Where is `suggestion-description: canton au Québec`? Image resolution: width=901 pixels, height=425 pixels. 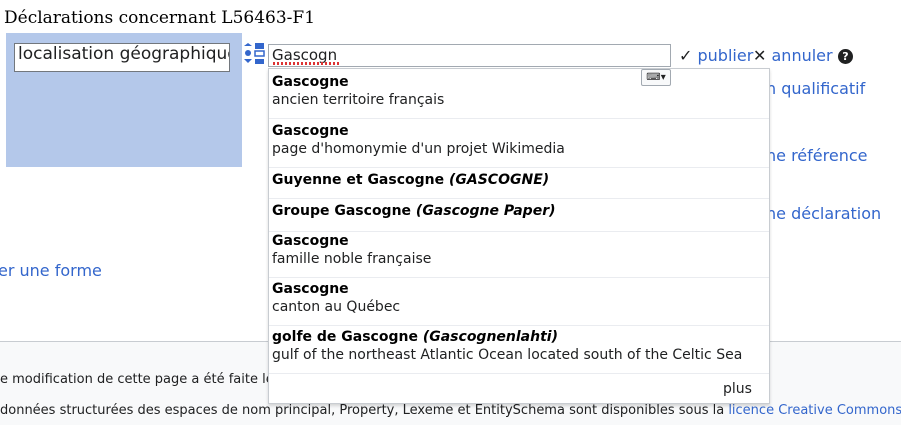
suggestion-description: canton au Québec is located at coordinates (336, 307).